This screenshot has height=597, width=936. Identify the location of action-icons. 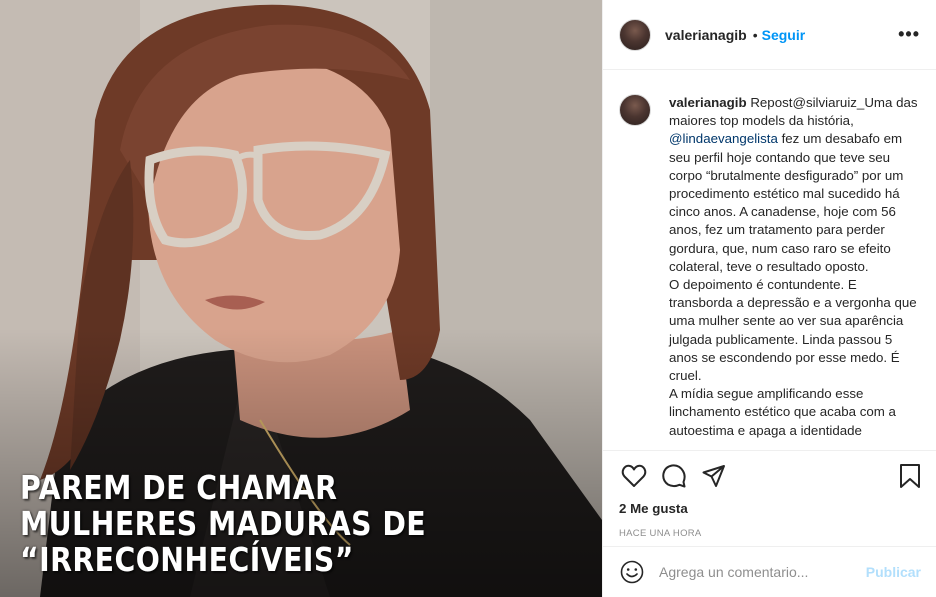
(770, 476).